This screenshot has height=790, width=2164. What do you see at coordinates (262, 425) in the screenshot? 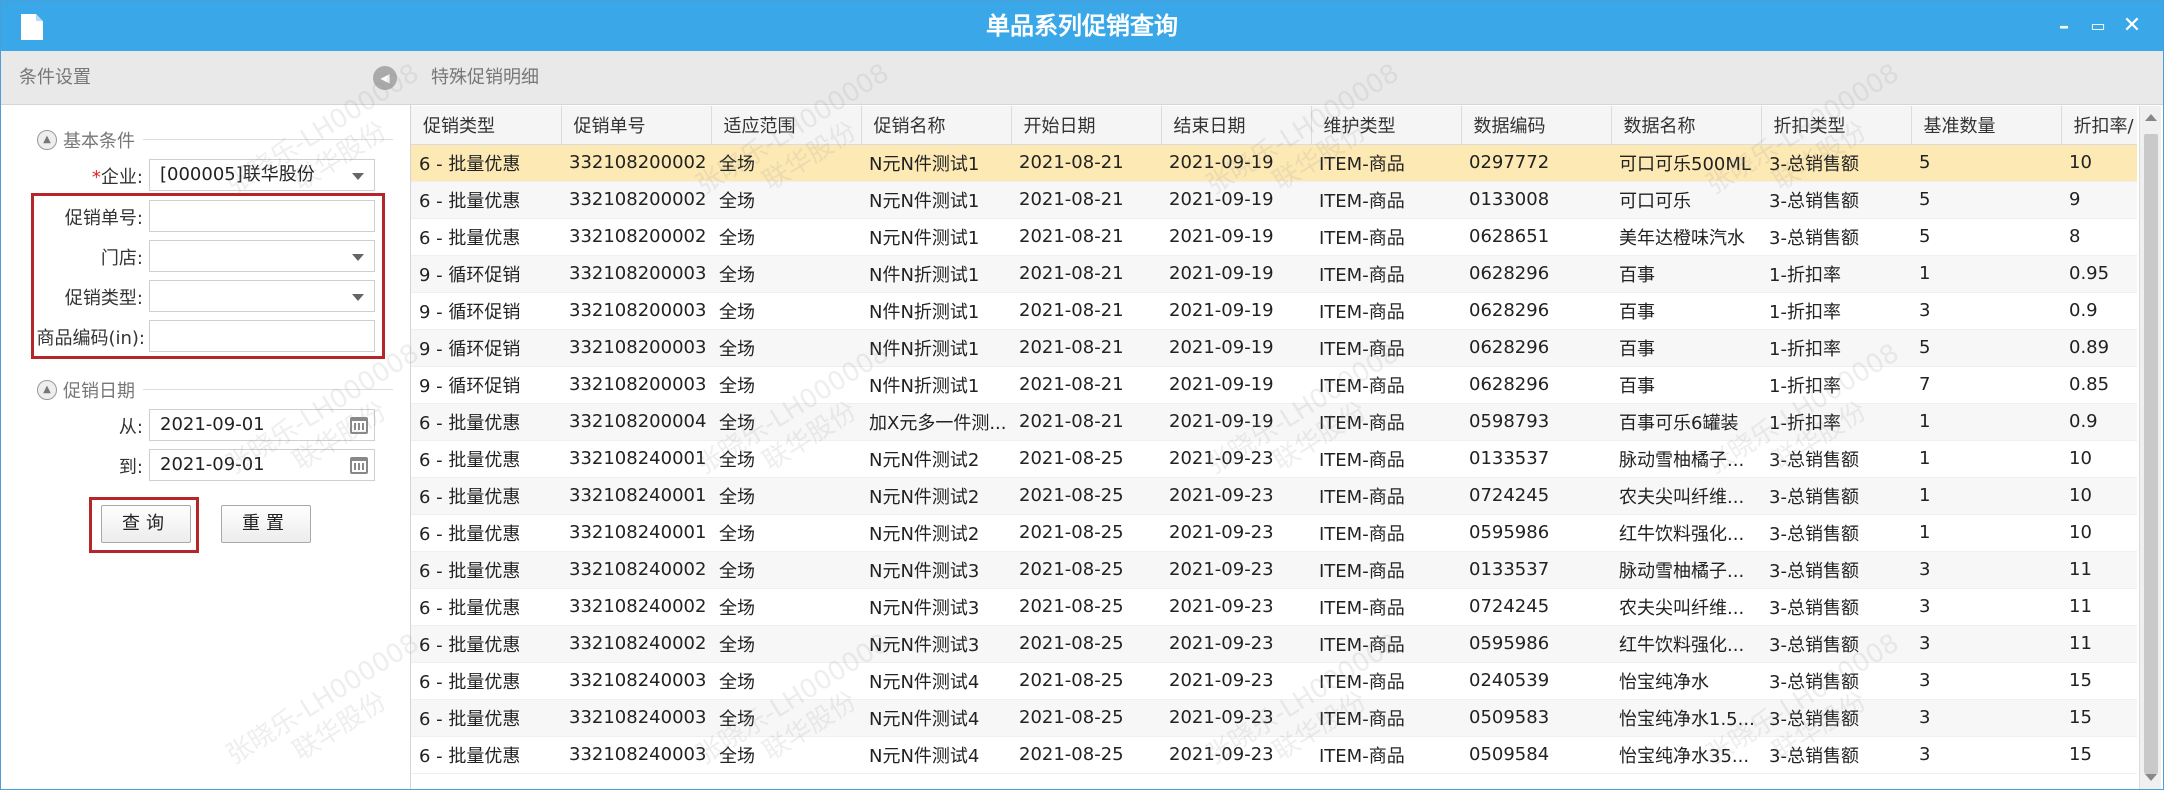
I see `date-from-input: 2021-09-01` at bounding box center [262, 425].